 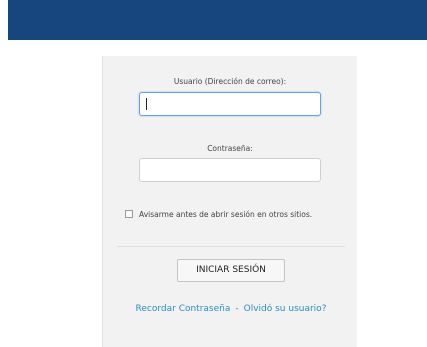 What do you see at coordinates (230, 170) in the screenshot?
I see `password-field` at bounding box center [230, 170].